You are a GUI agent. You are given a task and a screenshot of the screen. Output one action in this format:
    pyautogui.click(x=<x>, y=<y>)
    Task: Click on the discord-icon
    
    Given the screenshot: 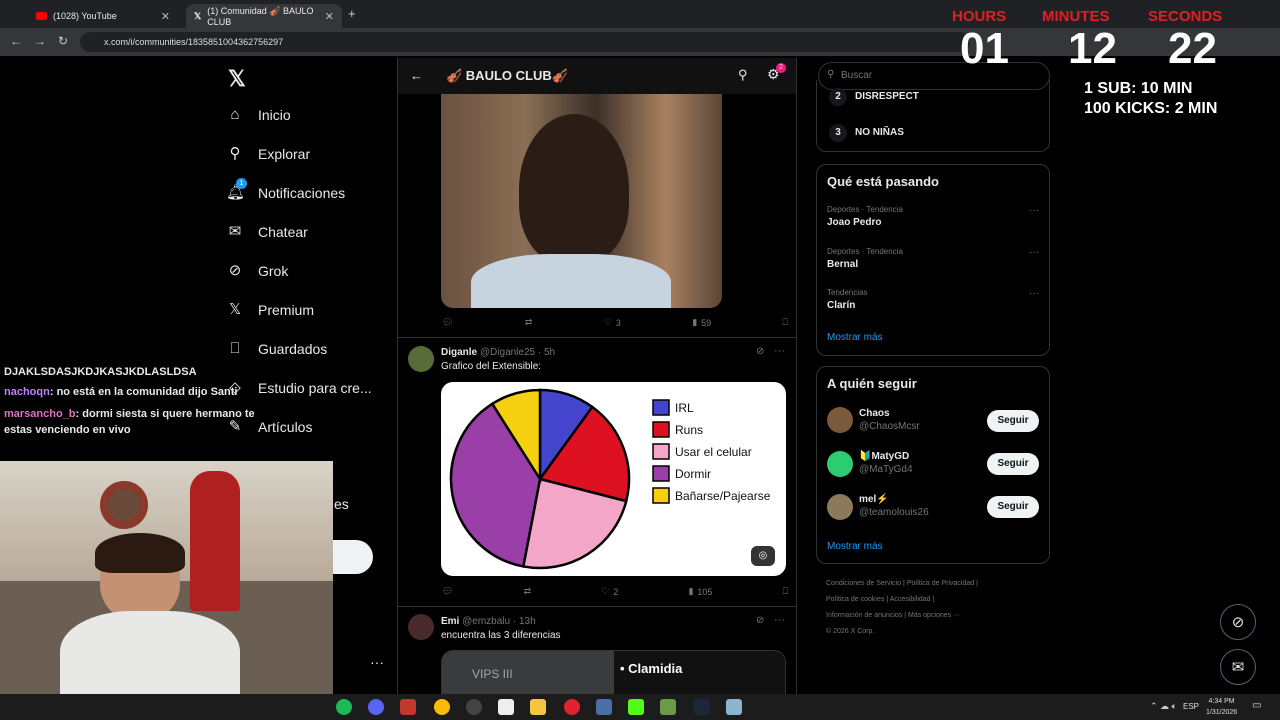 What is the action you would take?
    pyautogui.click(x=376, y=707)
    